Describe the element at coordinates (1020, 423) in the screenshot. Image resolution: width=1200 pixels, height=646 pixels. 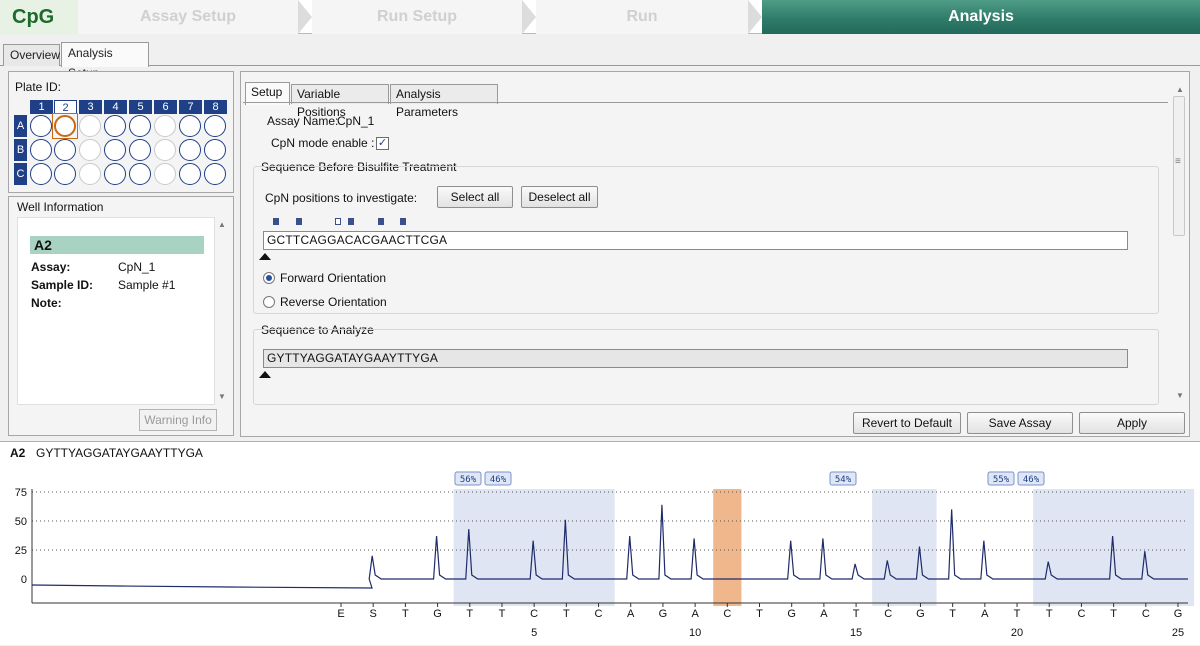
I see `save-assay-button: Save Assay` at that location.